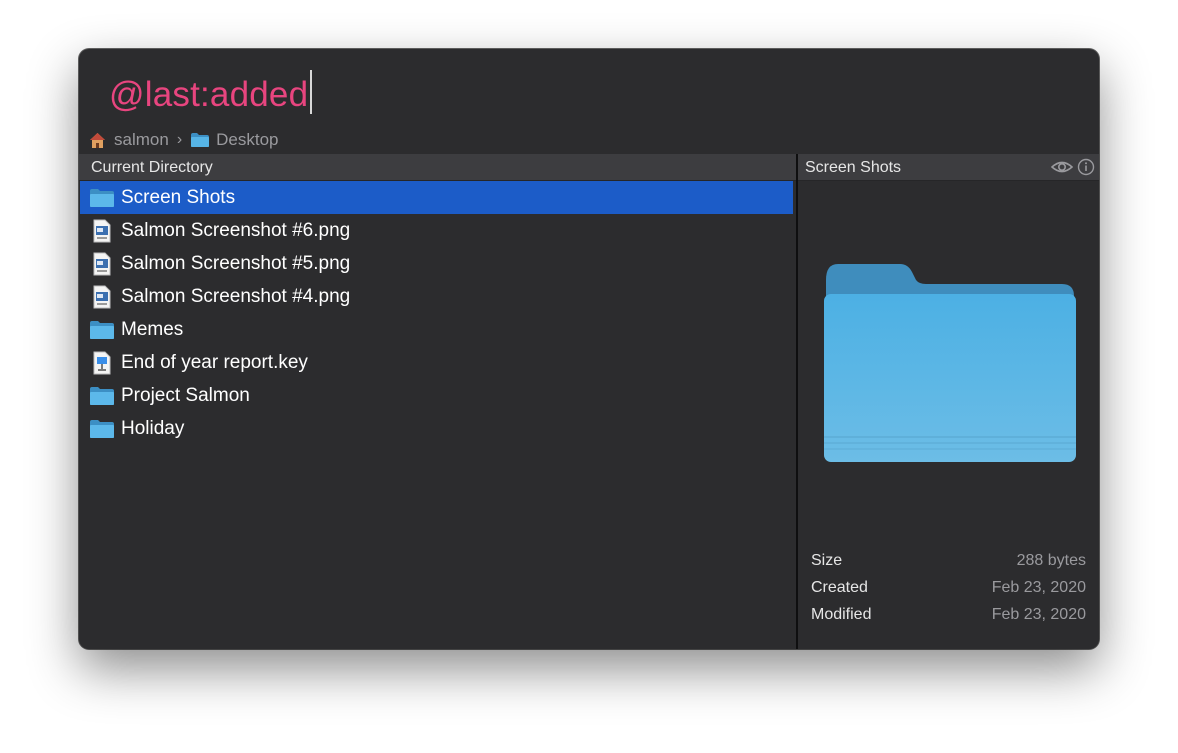 This screenshot has width=1178, height=753. Describe the element at coordinates (179, 139) in the screenshot. I see `chevron-right-icon: ›` at that location.